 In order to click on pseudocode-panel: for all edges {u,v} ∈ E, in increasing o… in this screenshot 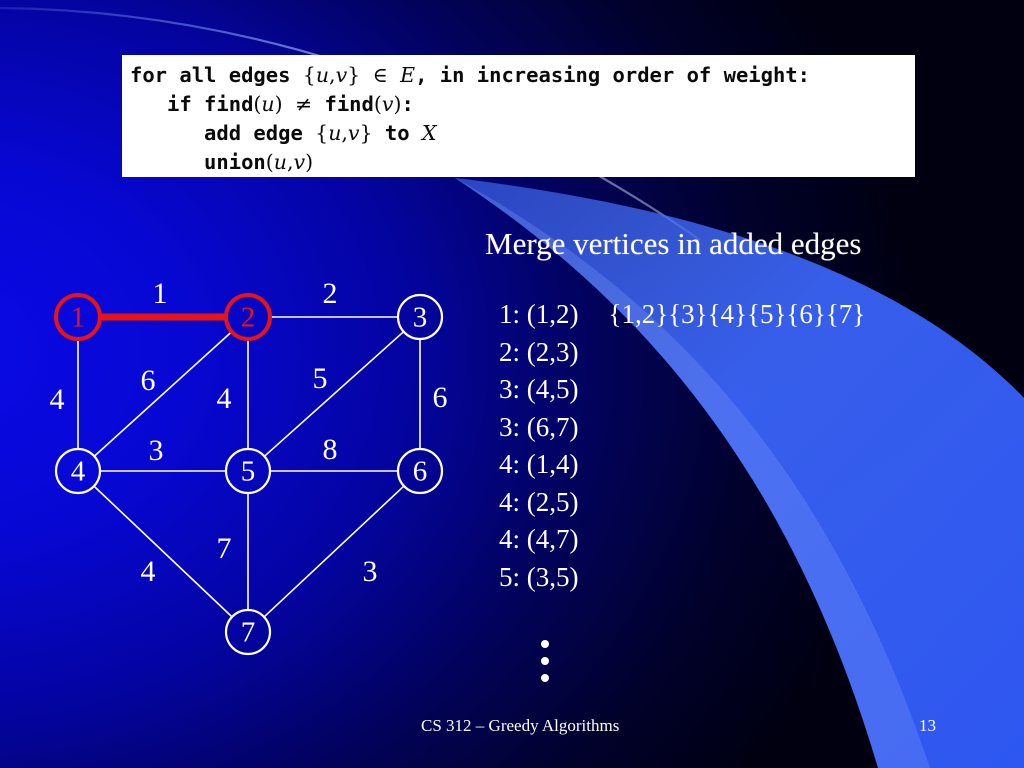, I will do `click(518, 116)`.